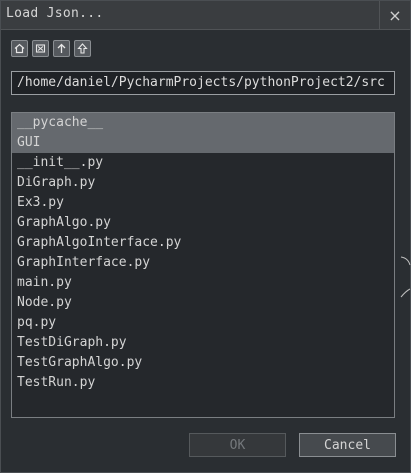  I want to click on delete-icon, so click(40, 48).